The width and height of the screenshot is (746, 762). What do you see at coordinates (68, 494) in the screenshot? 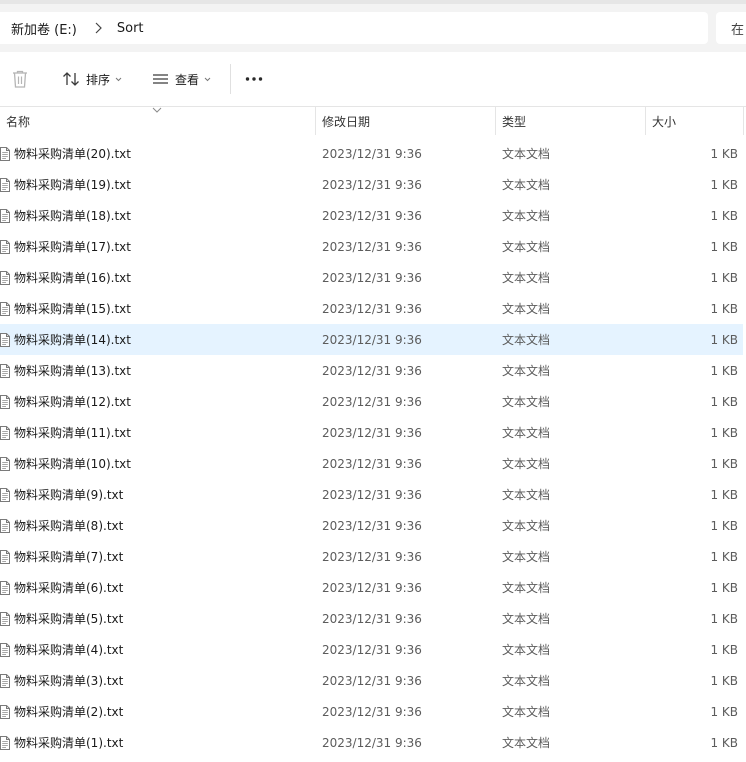
I see `file-name: 物料采购清单(9).txt` at bounding box center [68, 494].